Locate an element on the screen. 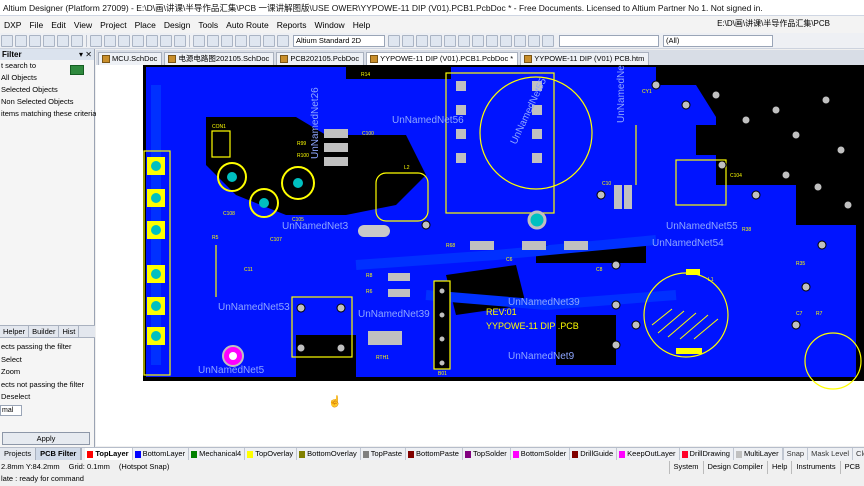 This screenshot has width=864, height=486. grid-icon is located at coordinates (227, 40).